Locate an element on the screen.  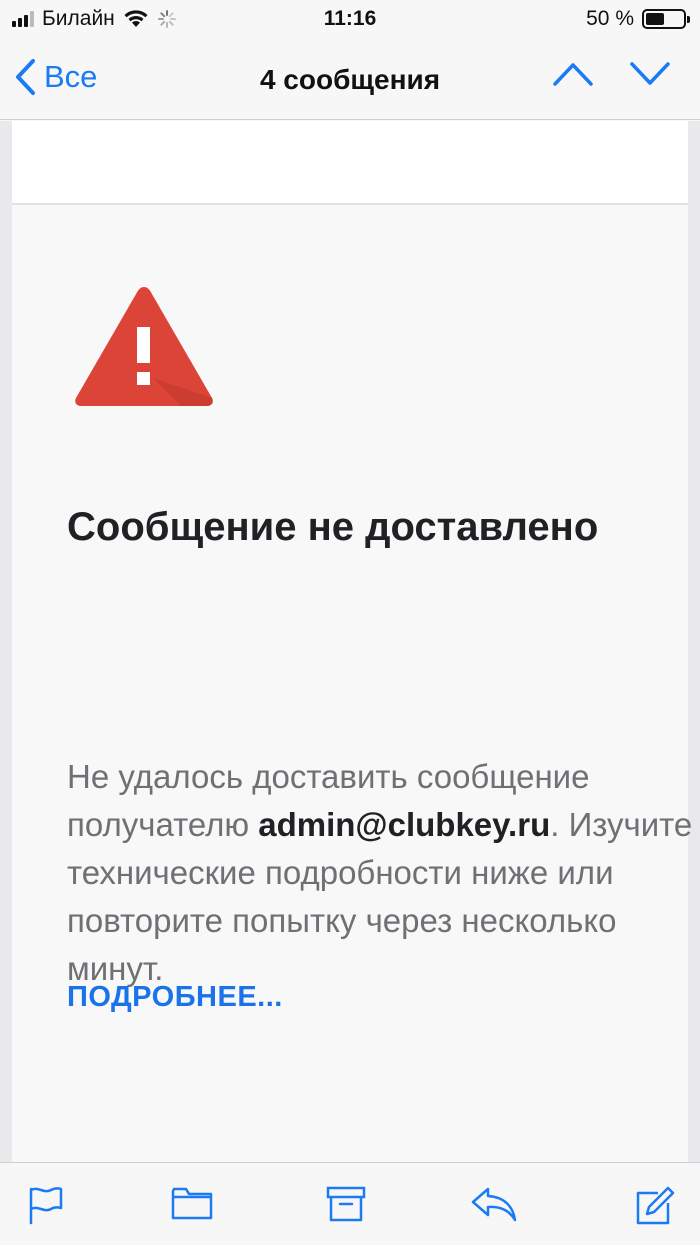
move-to-folder-button is located at coordinates (192, 1205).